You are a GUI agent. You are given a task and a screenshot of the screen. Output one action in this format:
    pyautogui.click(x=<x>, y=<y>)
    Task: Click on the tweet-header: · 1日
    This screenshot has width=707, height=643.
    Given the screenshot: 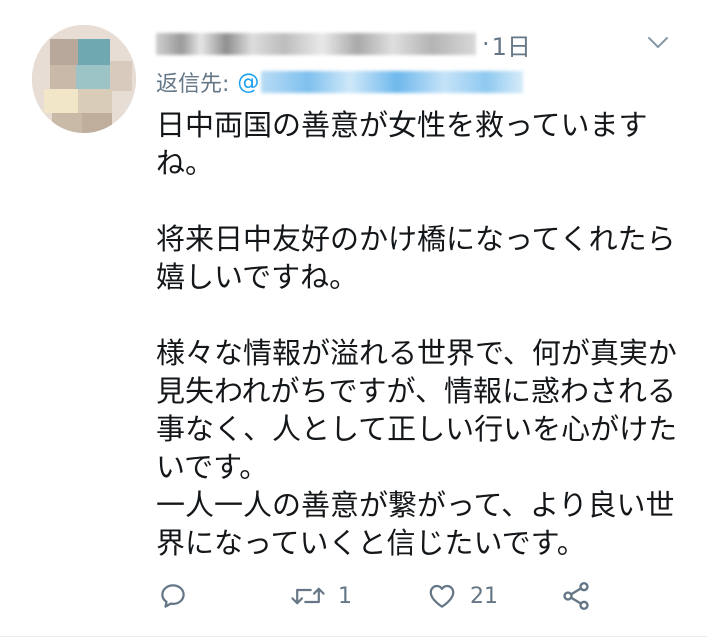 What is the action you would take?
    pyautogui.click(x=343, y=44)
    